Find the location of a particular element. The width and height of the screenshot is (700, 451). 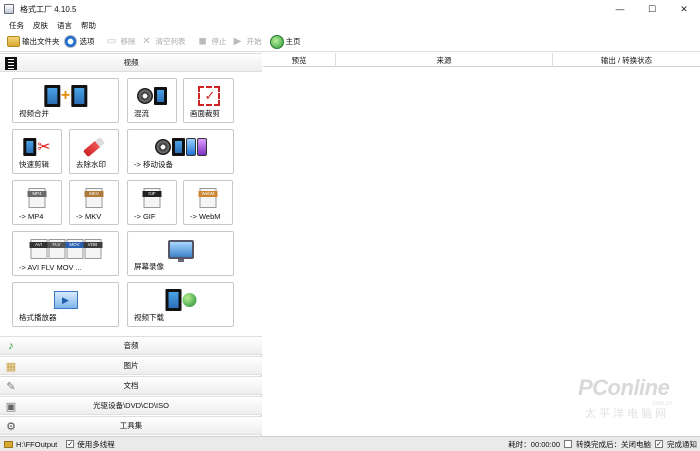

options-label: 选项 is located at coordinates (87, 41).